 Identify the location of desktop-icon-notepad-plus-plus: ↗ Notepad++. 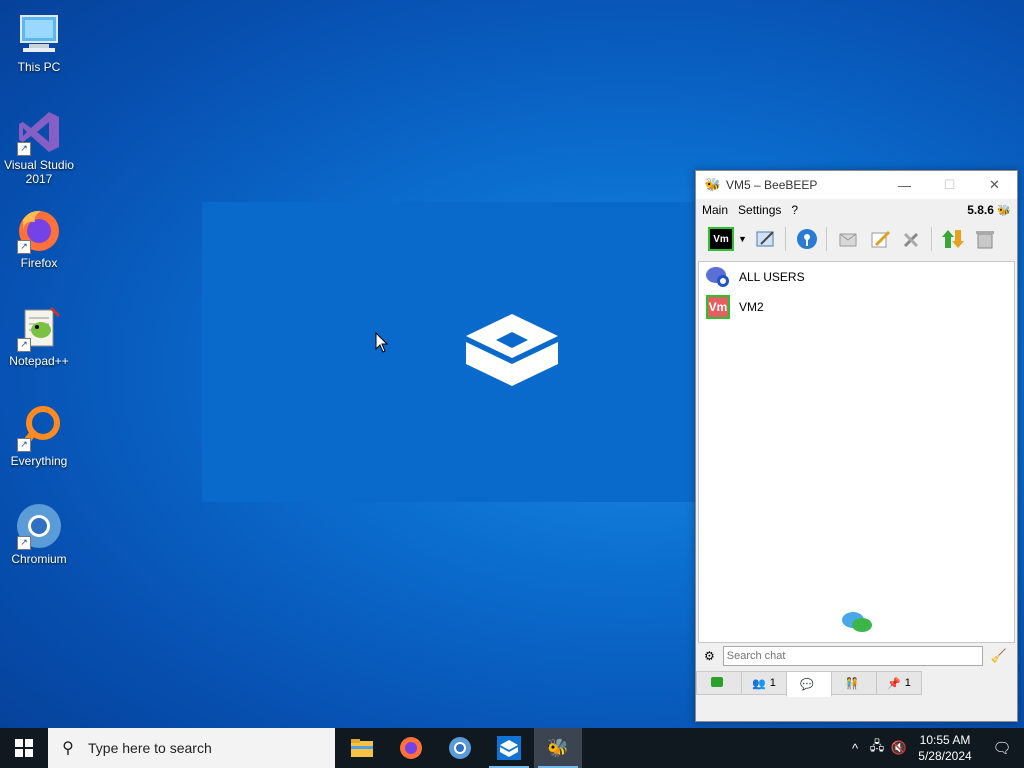
(39, 336).